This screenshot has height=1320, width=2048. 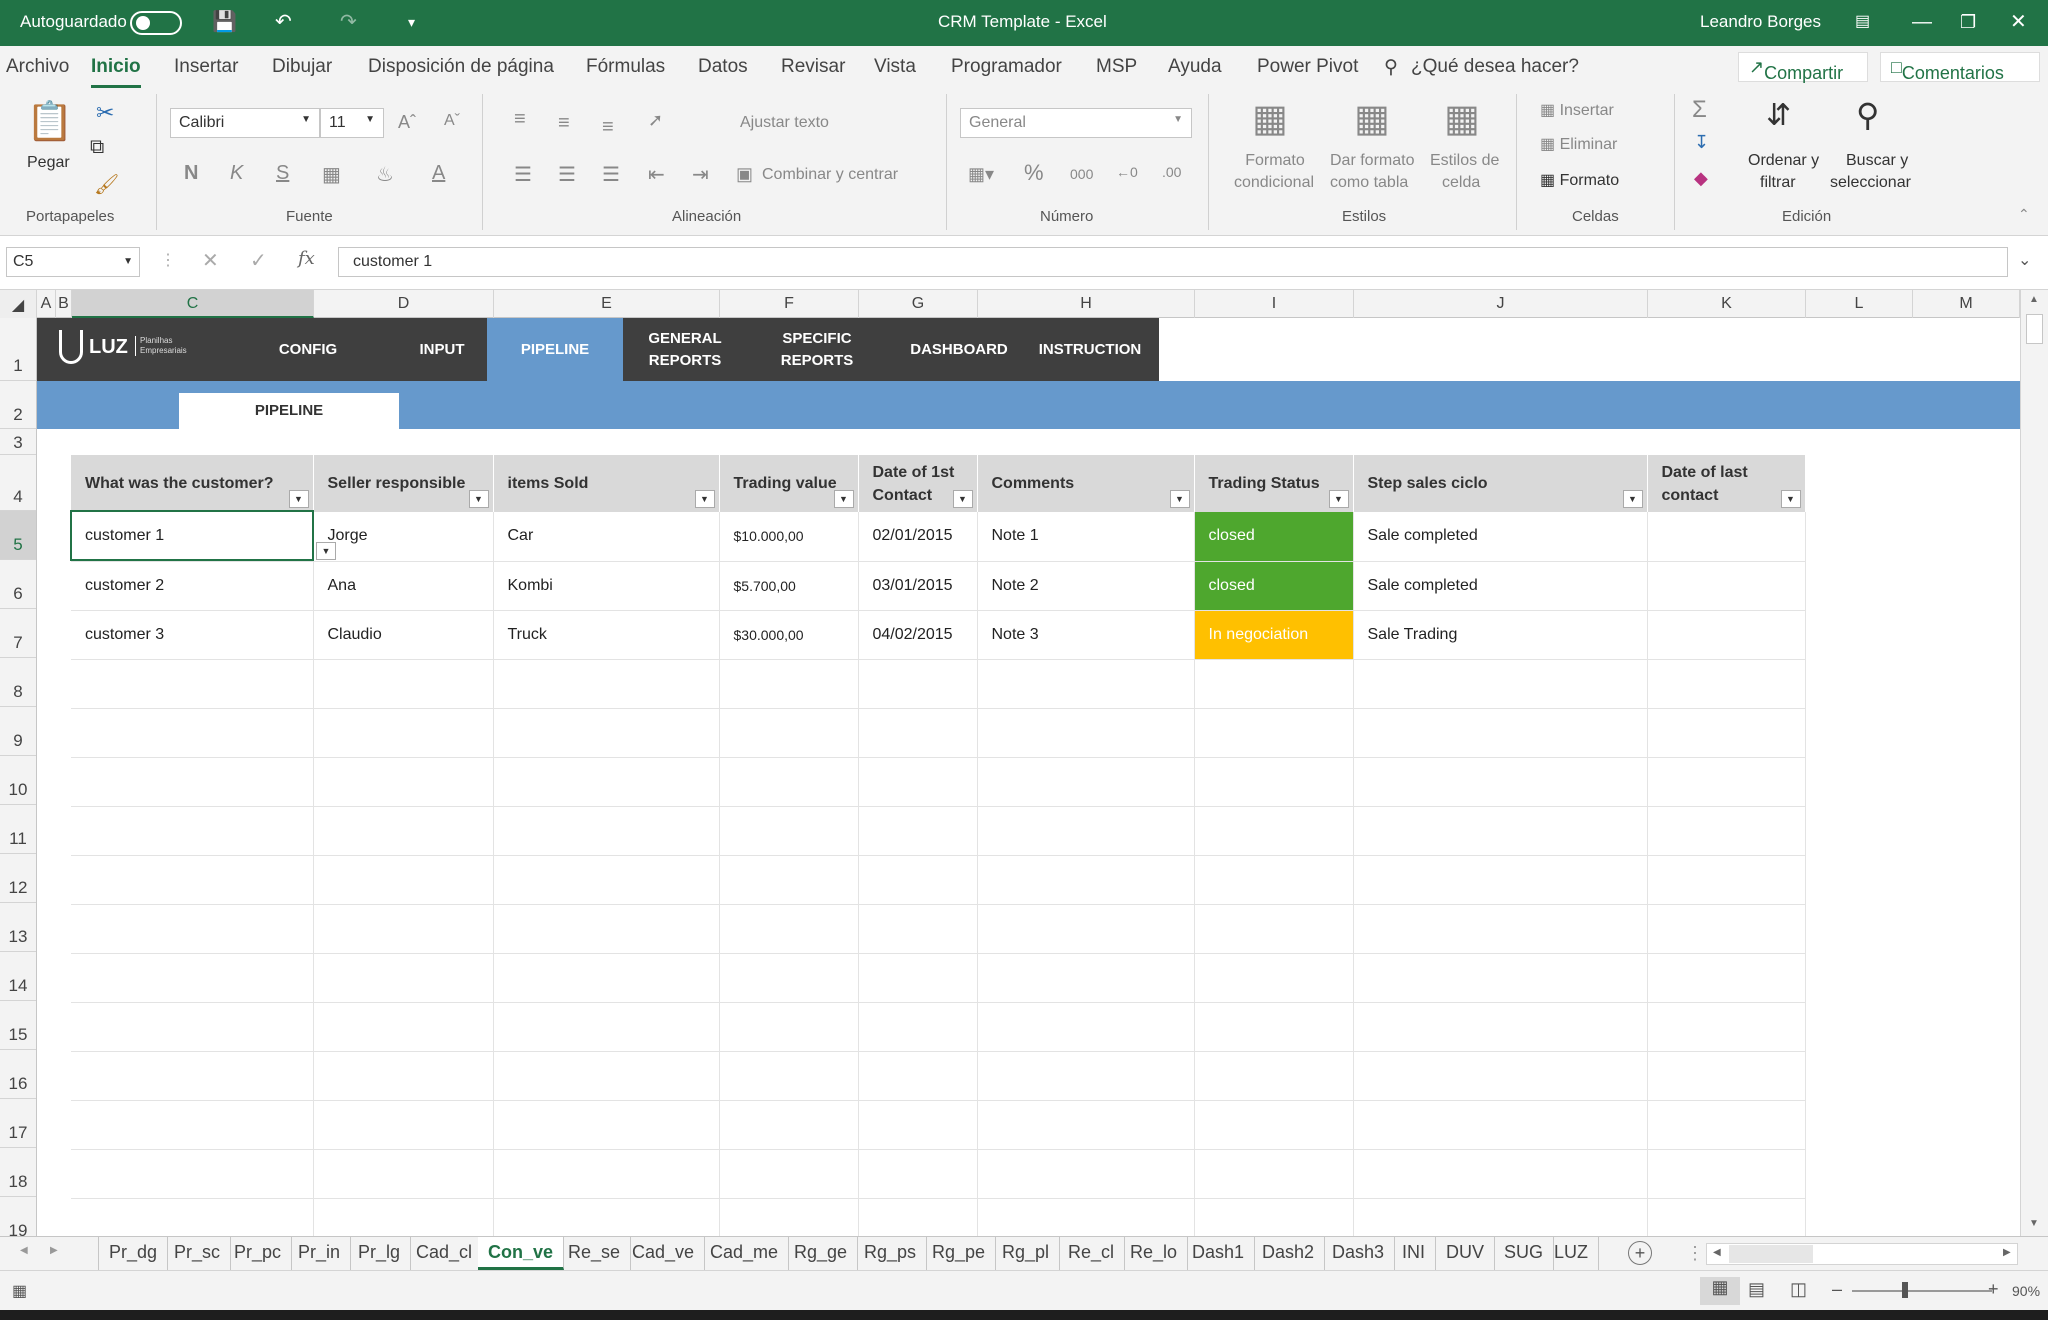 What do you see at coordinates (133, 1253) in the screenshot?
I see `sheet-tab: Pr_dg` at bounding box center [133, 1253].